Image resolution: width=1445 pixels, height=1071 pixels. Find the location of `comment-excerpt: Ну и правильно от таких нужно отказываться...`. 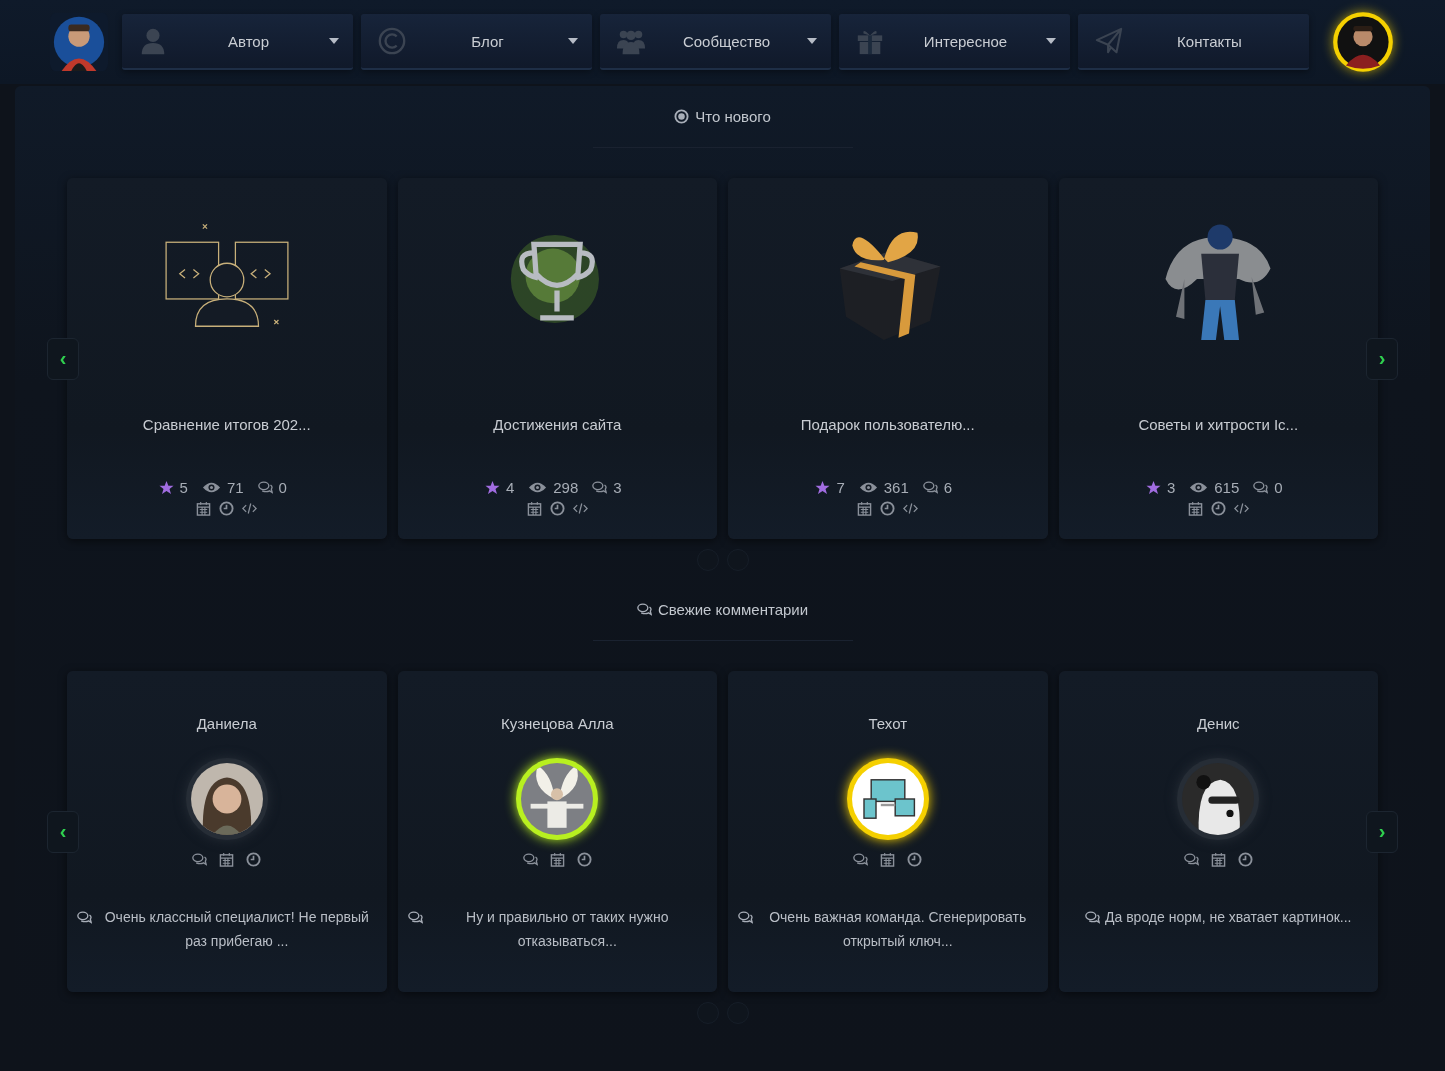

comment-excerpt: Ну и правильно от таких нужно отказываться... is located at coordinates (567, 929).